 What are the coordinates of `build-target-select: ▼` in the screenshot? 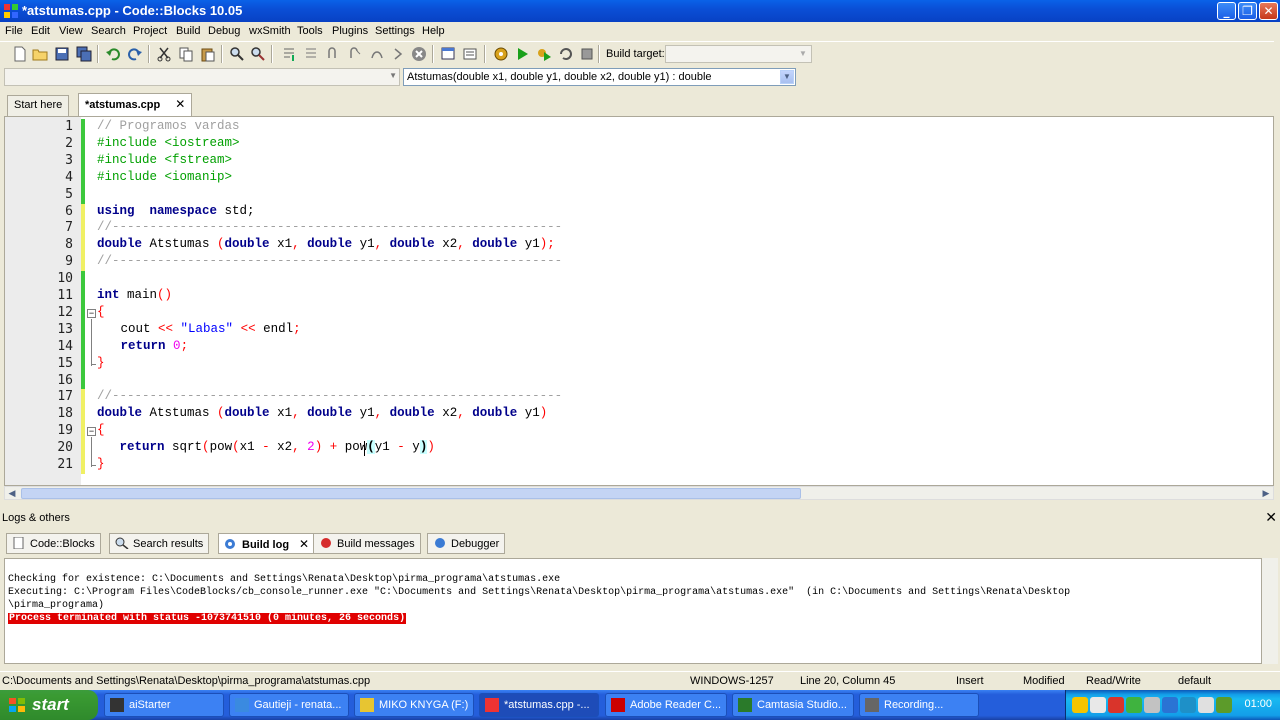 It's located at (738, 54).